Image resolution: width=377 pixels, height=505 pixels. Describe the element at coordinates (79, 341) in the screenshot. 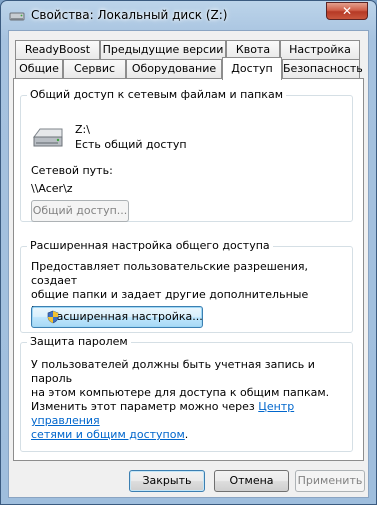

I see `password-protection-group-title: Защита паролем` at that location.